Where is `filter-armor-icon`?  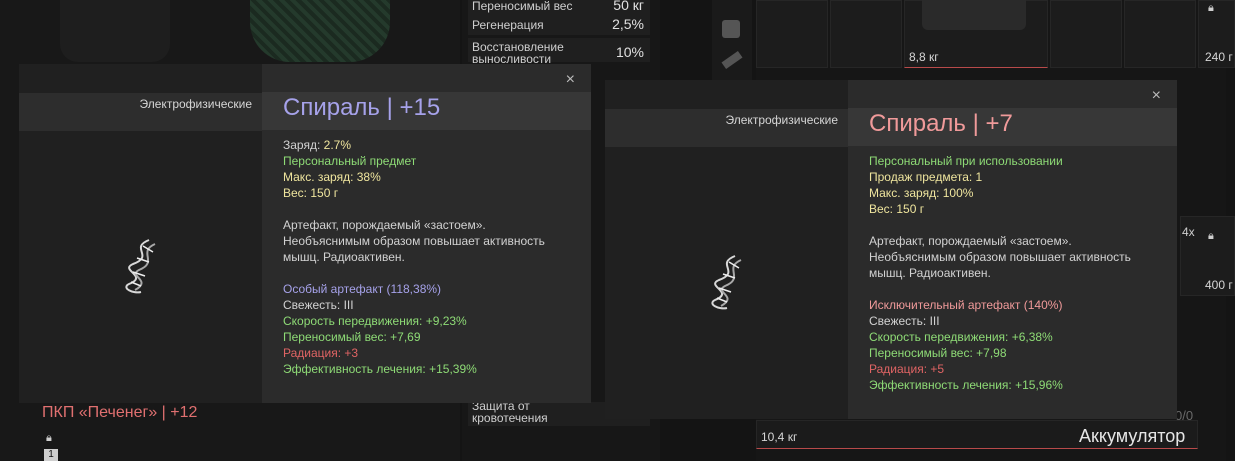
filter-armor-icon is located at coordinates (731, 29).